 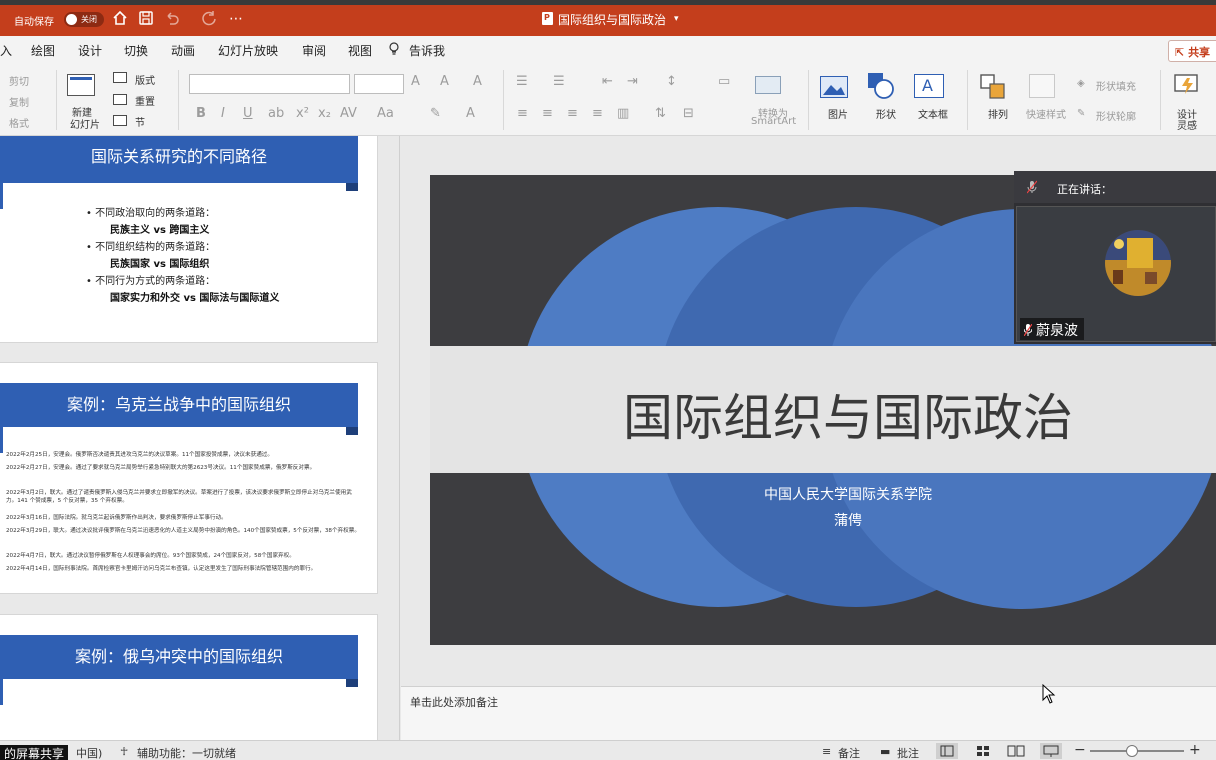 What do you see at coordinates (140, 121) in the screenshot?
I see `section-button: 节` at bounding box center [140, 121].